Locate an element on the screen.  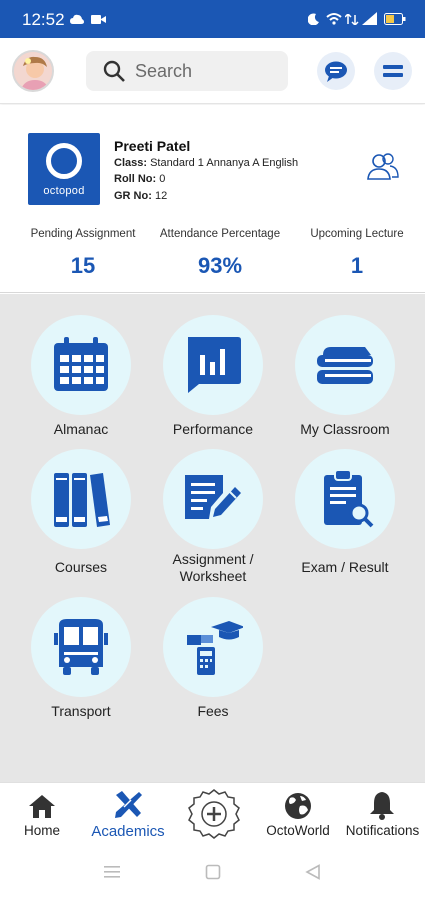
avatar is located at coordinates (33, 71).